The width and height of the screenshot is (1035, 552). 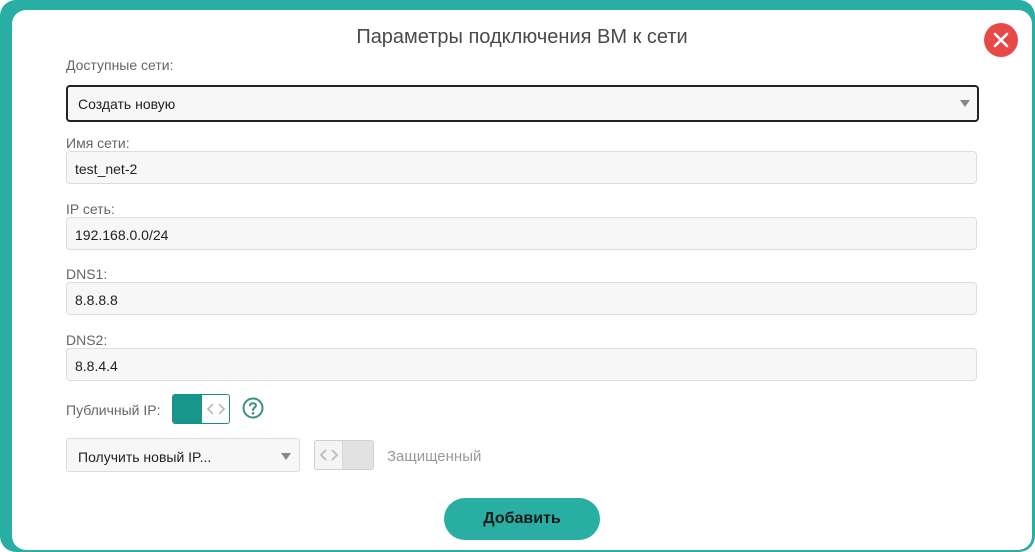 What do you see at coordinates (96, 366) in the screenshot?
I see `dns2-value: 8.8.4.4` at bounding box center [96, 366].